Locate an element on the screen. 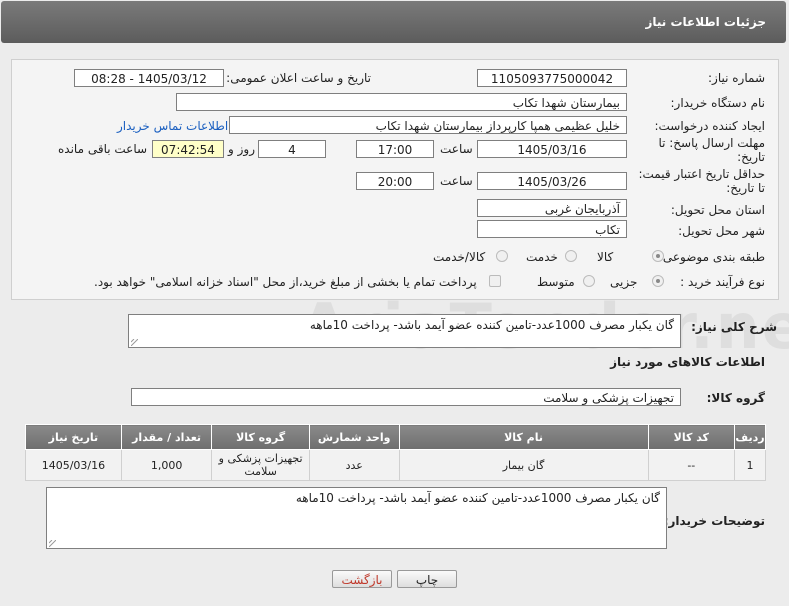 This screenshot has width=789, height=606. buyer-org-field: بیمارستان شهدا تکاب is located at coordinates (401, 102).